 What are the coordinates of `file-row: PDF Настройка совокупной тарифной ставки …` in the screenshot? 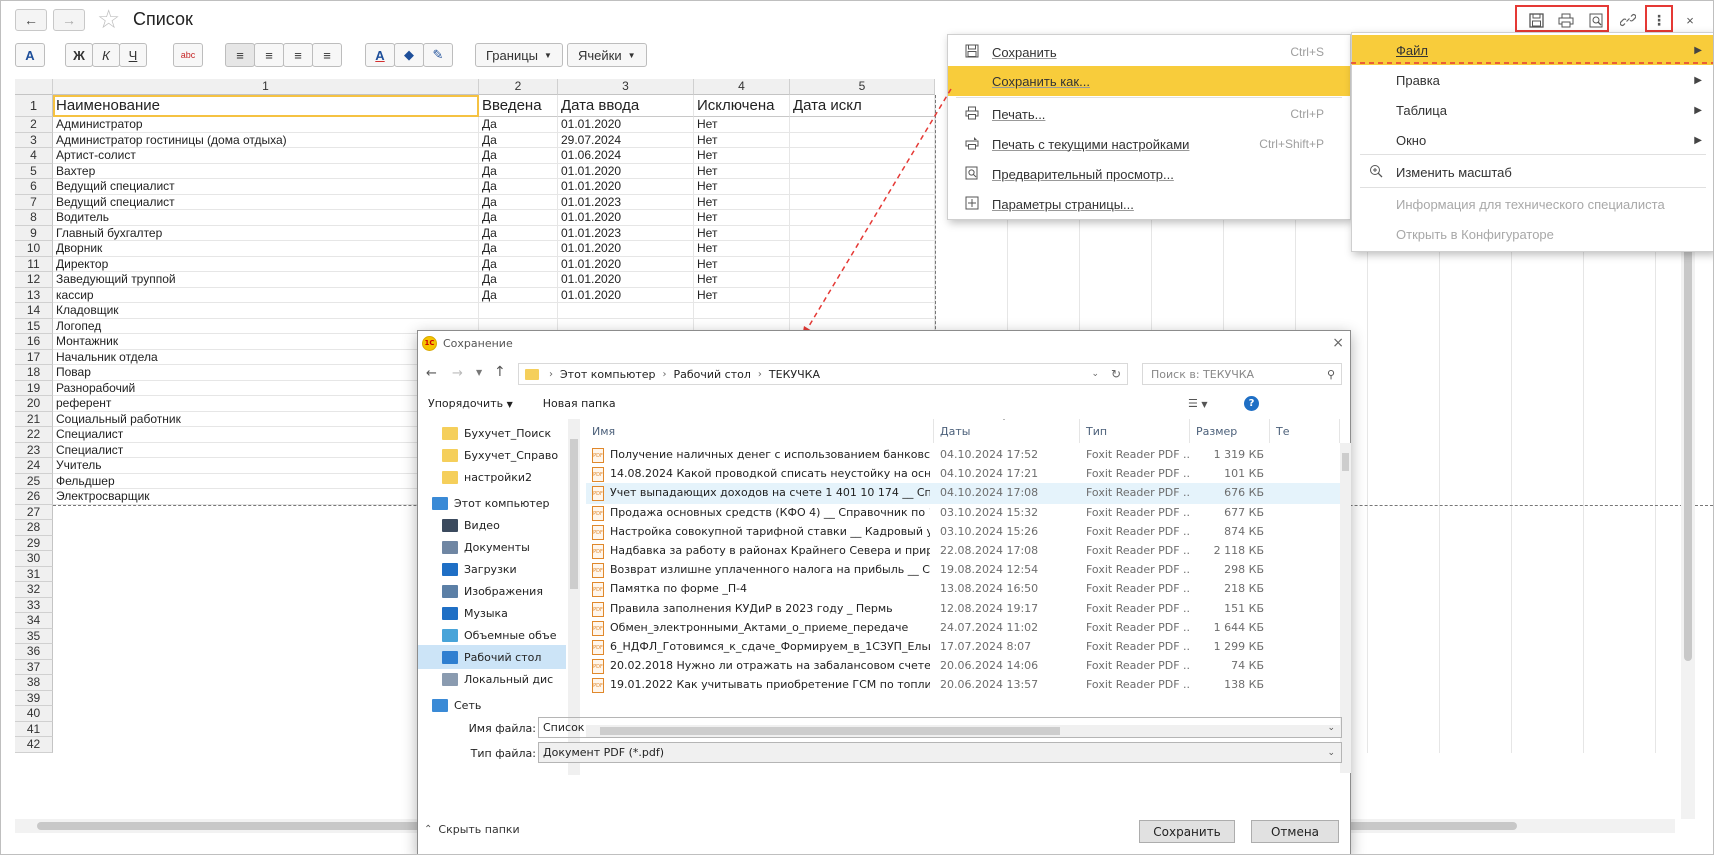 It's located at (963, 532).